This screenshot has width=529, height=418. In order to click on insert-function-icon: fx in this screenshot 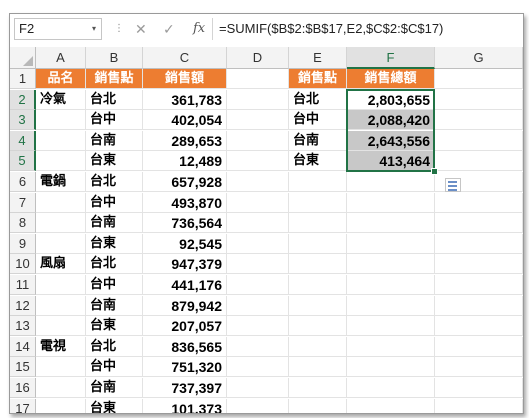, I will do `click(199, 29)`.